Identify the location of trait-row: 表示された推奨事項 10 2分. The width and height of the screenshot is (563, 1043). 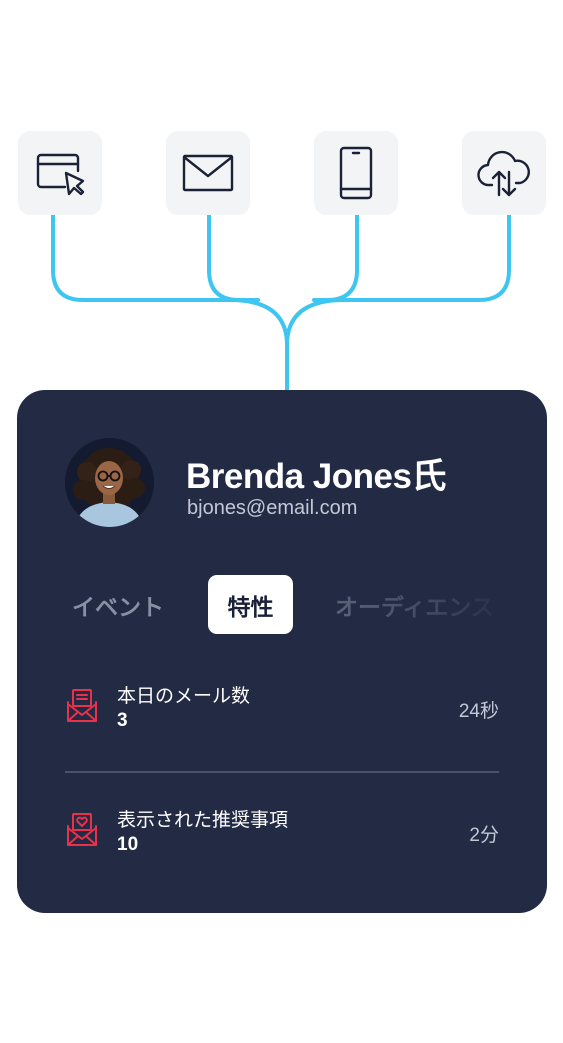
(282, 830).